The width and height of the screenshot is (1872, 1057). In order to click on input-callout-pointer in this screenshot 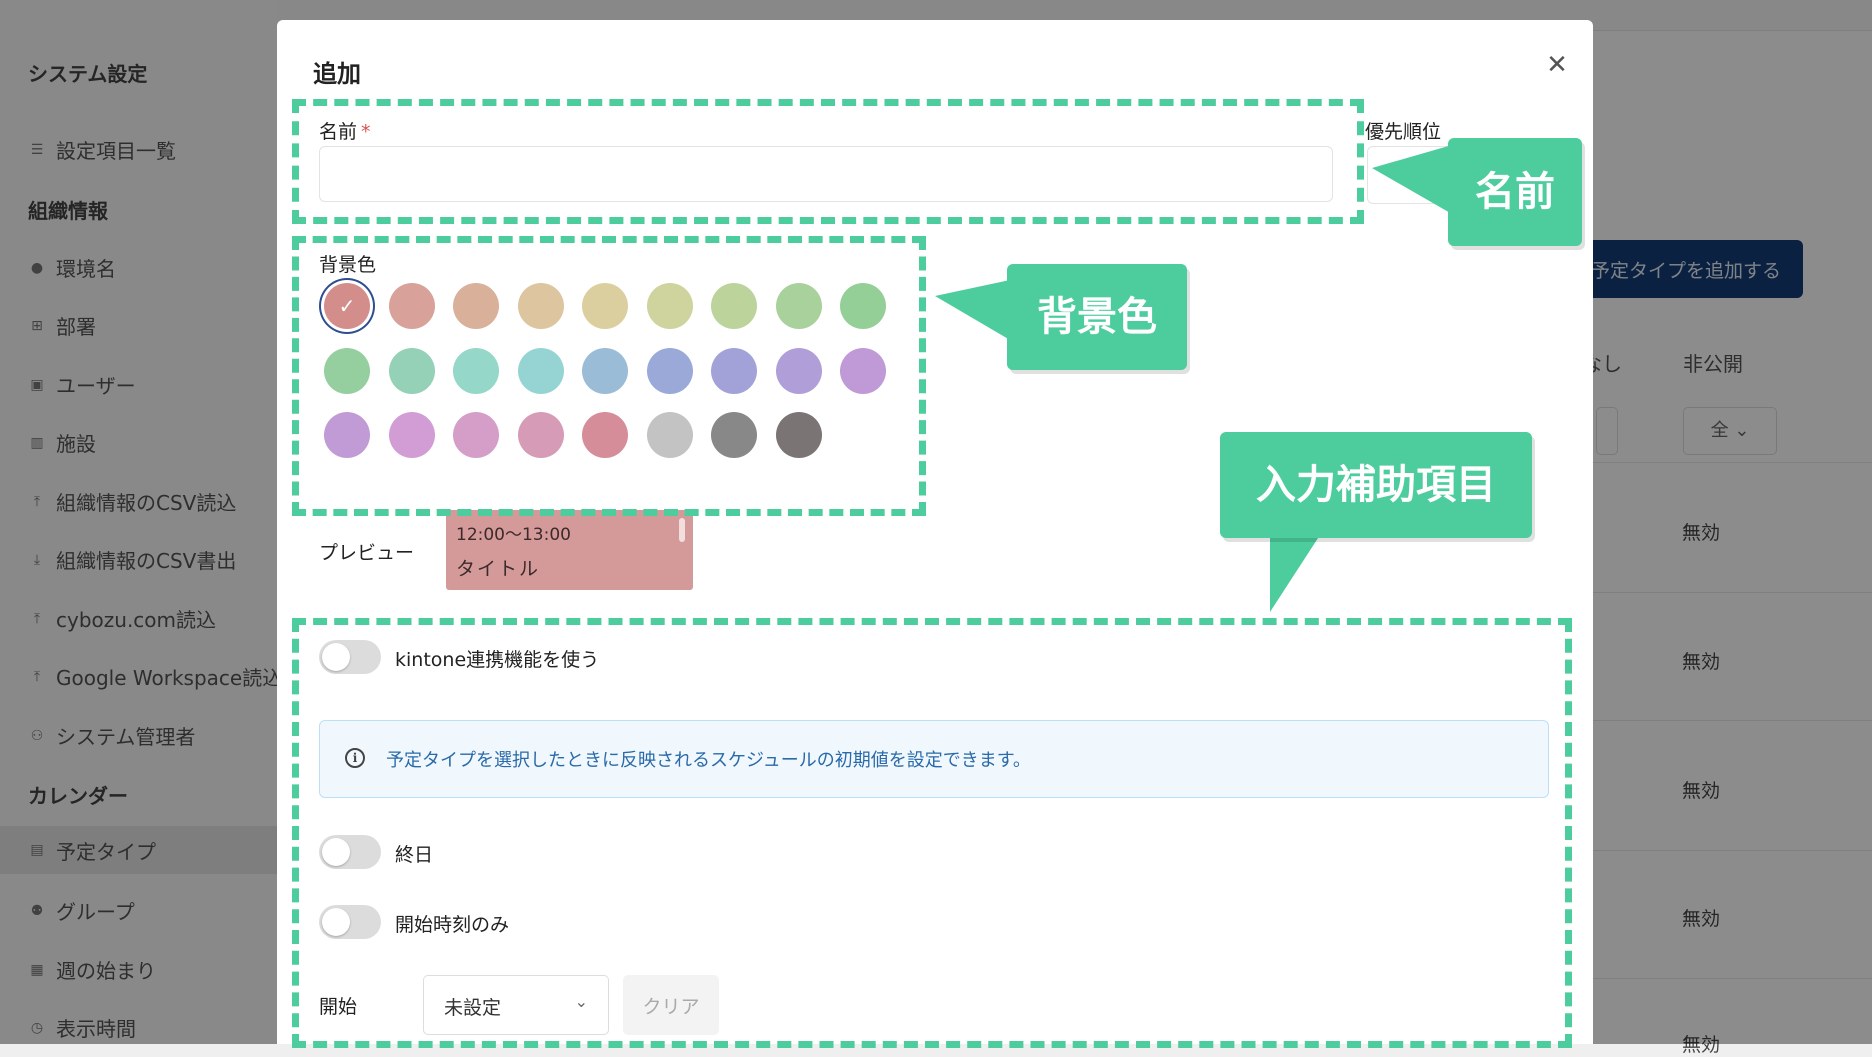, I will do `click(1295, 573)`.